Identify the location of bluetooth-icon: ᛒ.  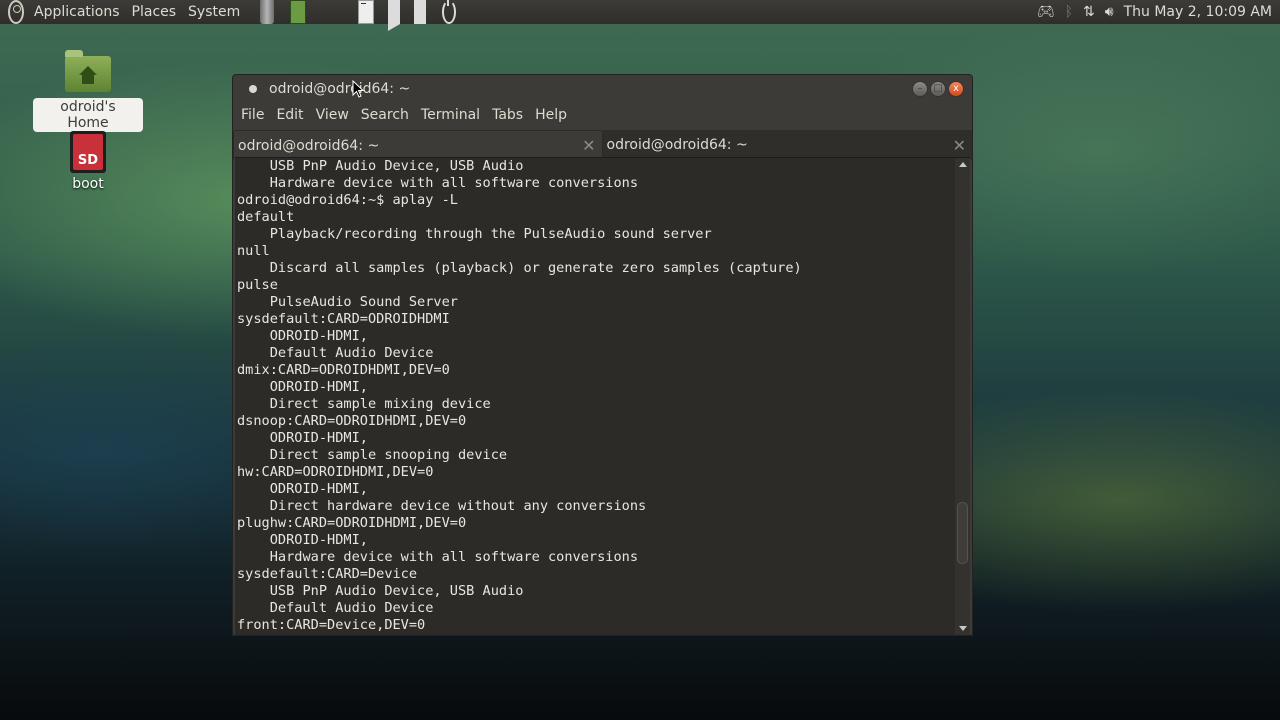
(1069, 12).